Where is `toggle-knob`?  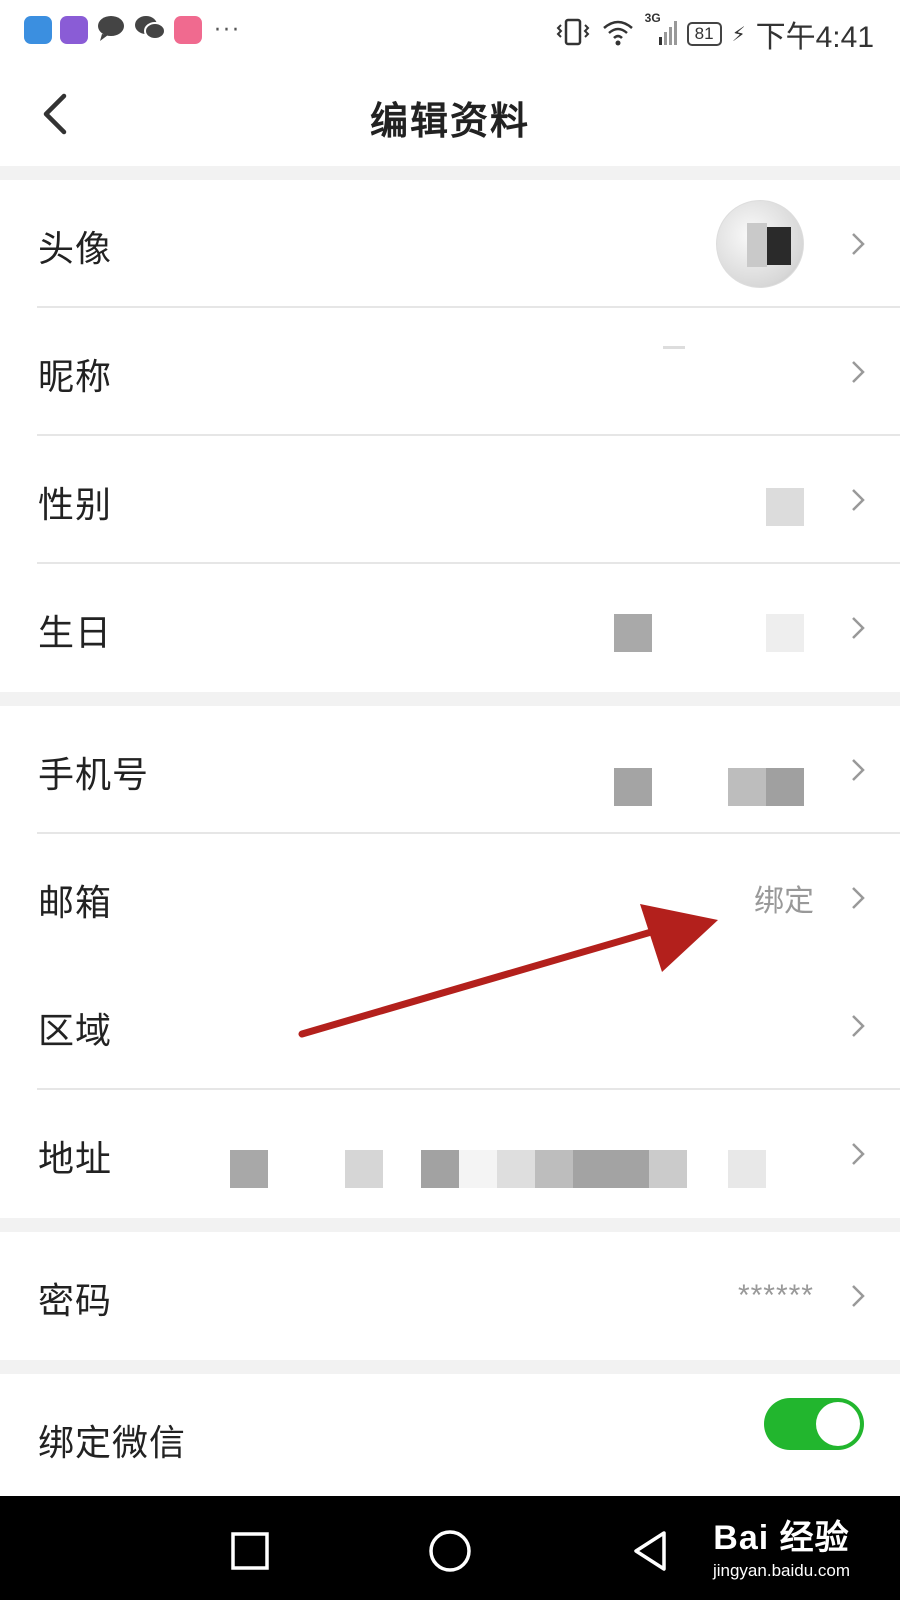 toggle-knob is located at coordinates (838, 1424).